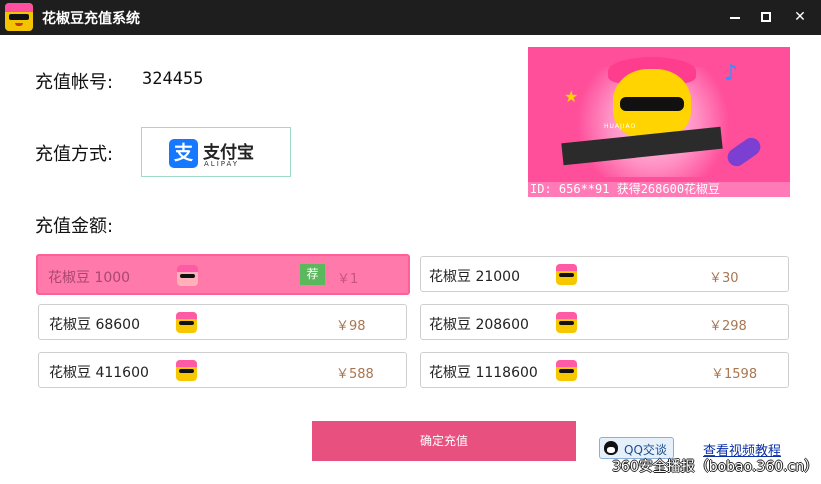 This screenshot has width=821, height=484. I want to click on minimize-button, so click(735, 17).